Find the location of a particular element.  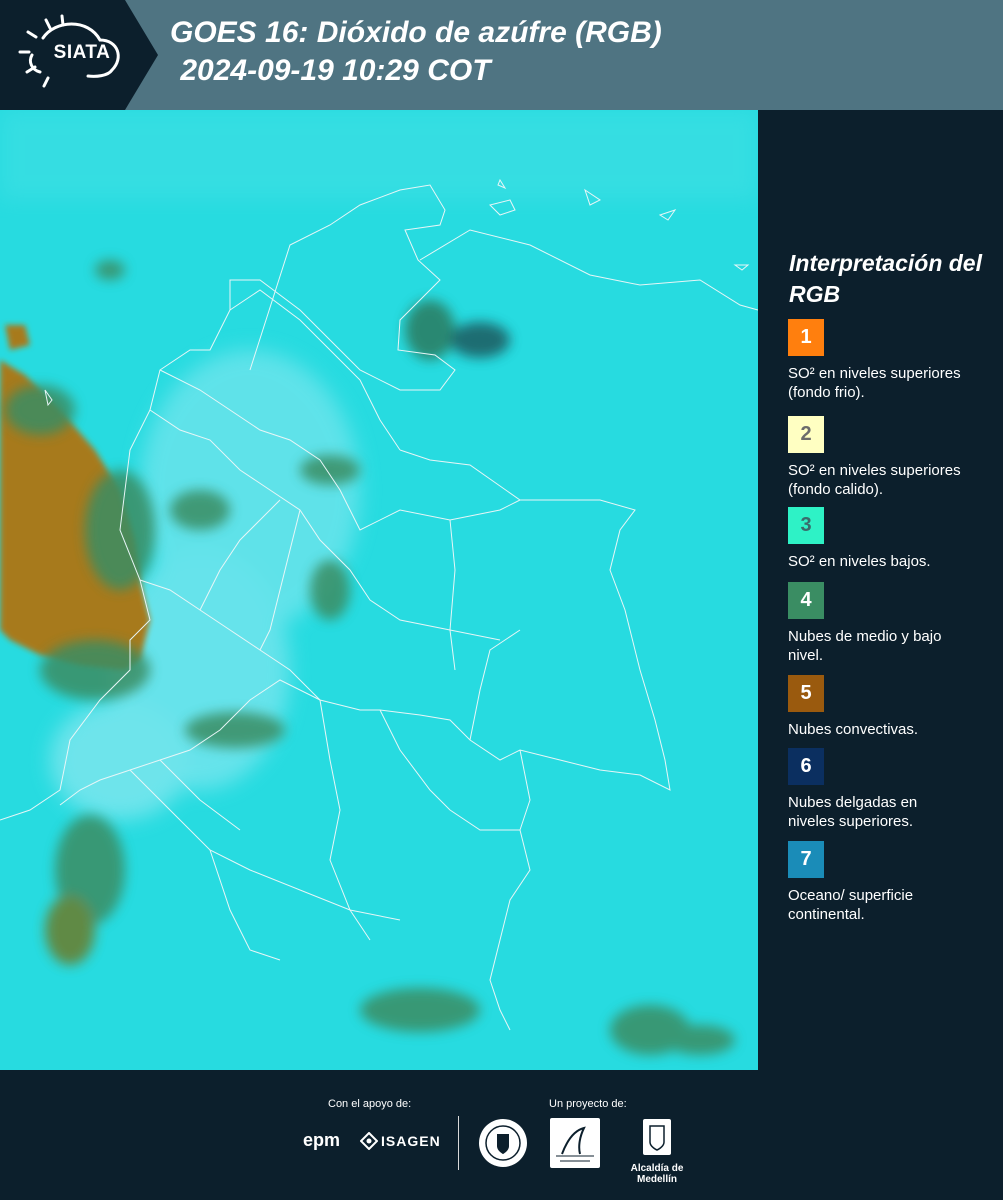

legend-title: Interpretación del RGB is located at coordinates (885, 278).